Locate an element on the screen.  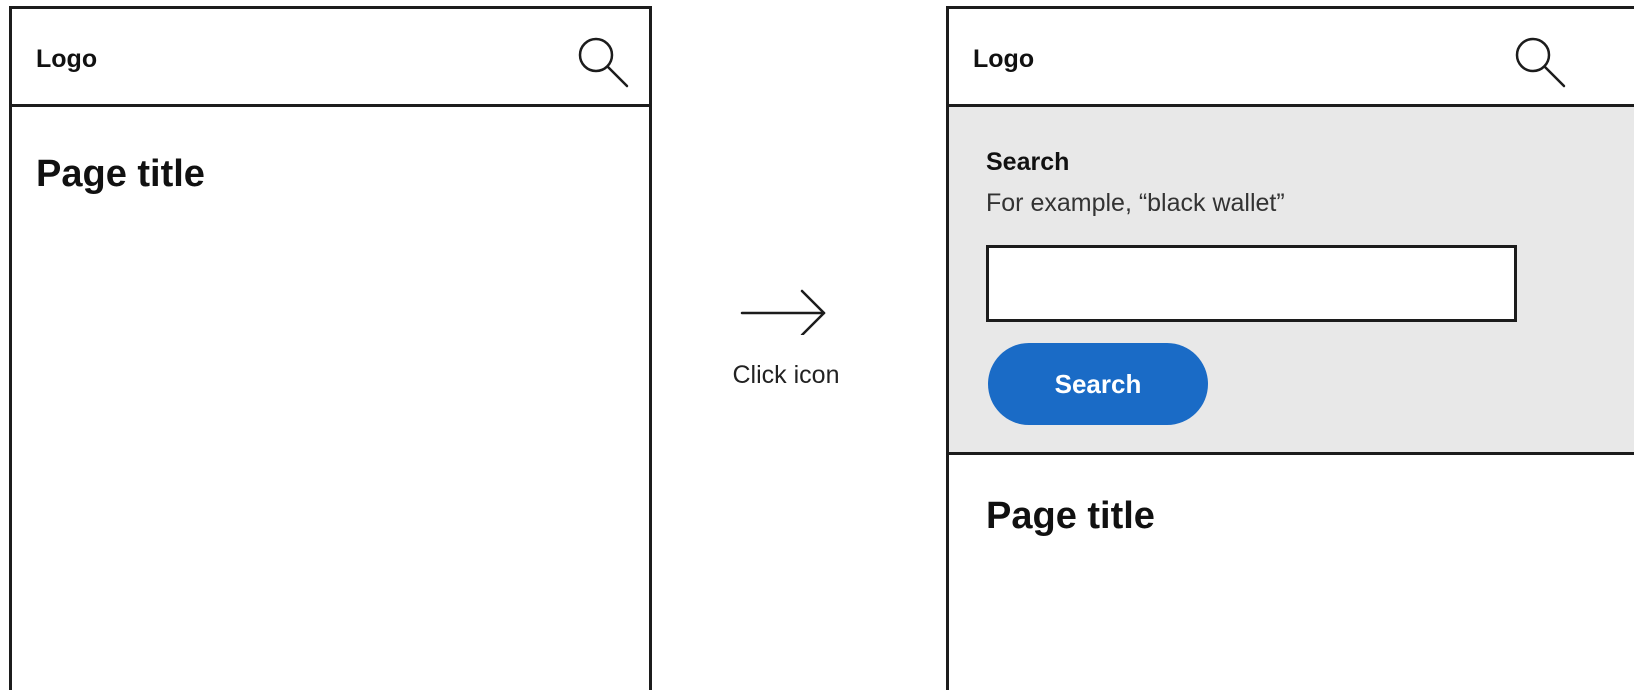
search-hint: For example, “black wallet” is located at coordinates (1135, 203).